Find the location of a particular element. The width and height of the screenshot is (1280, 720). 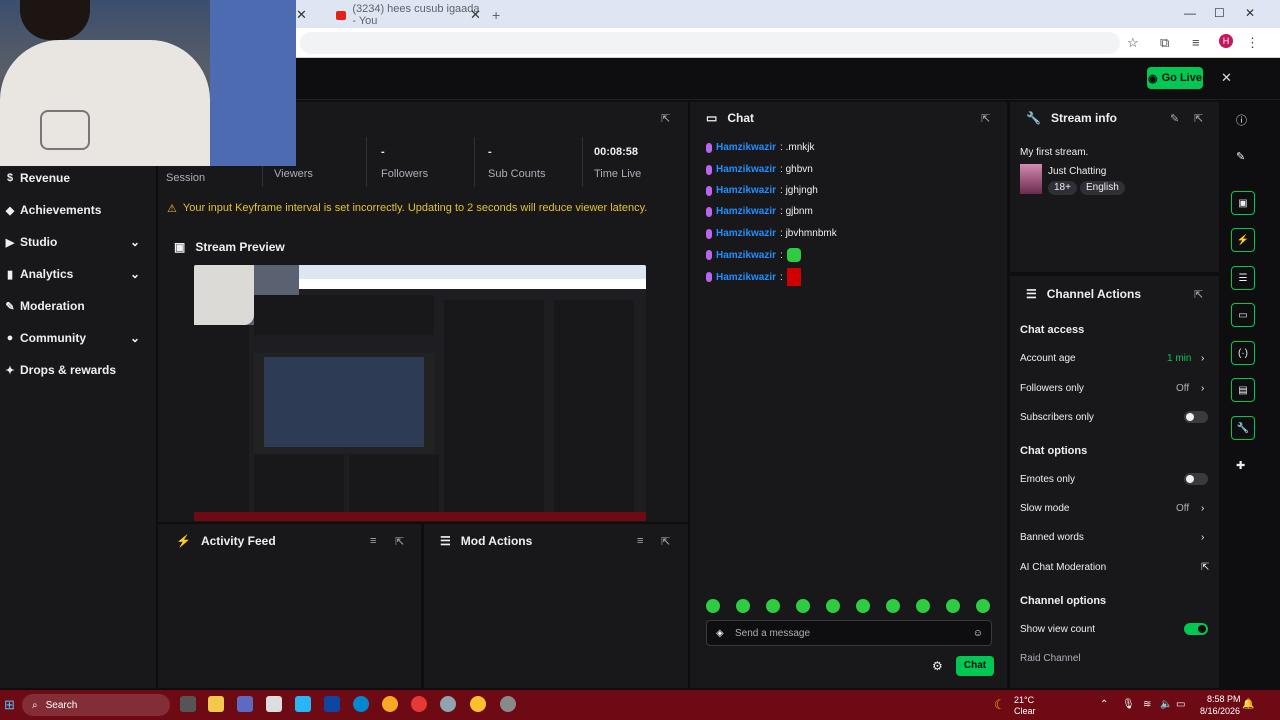

obs-icon is located at coordinates (508, 704).